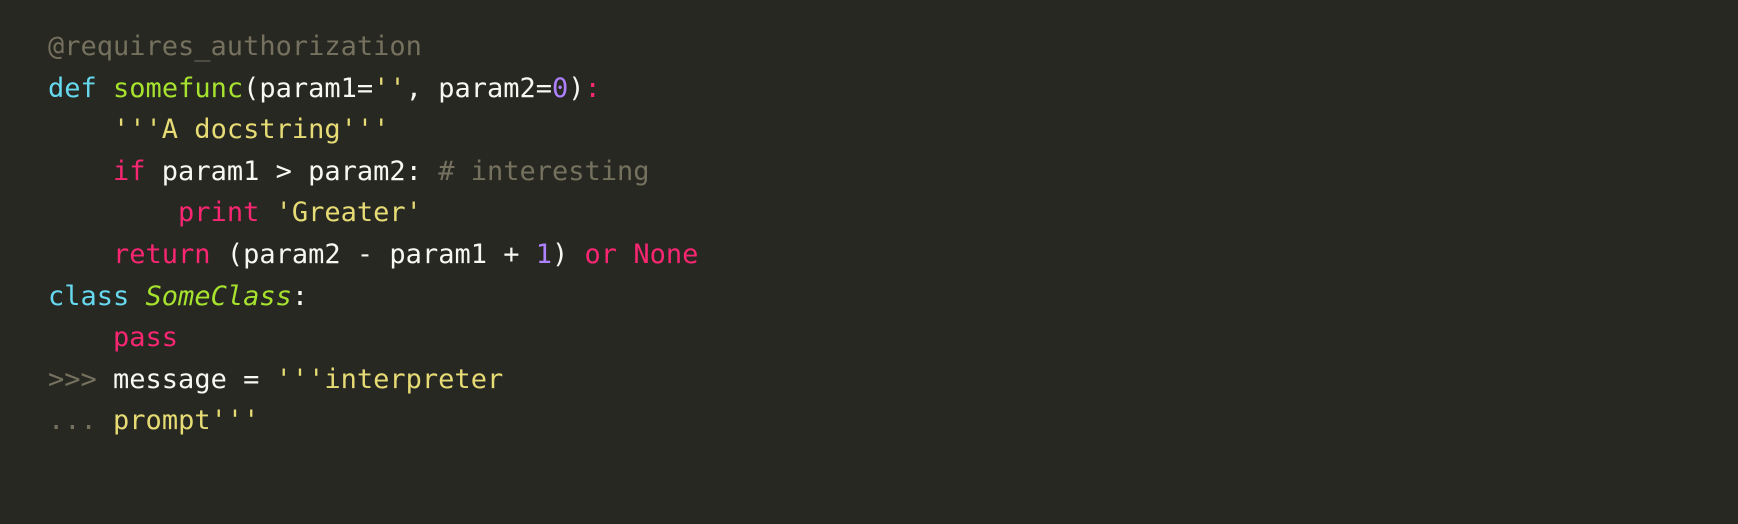 The width and height of the screenshot is (1738, 524). What do you see at coordinates (893, 172) in the screenshot?
I see `code-line: if param1 > param2: # interesting` at bounding box center [893, 172].